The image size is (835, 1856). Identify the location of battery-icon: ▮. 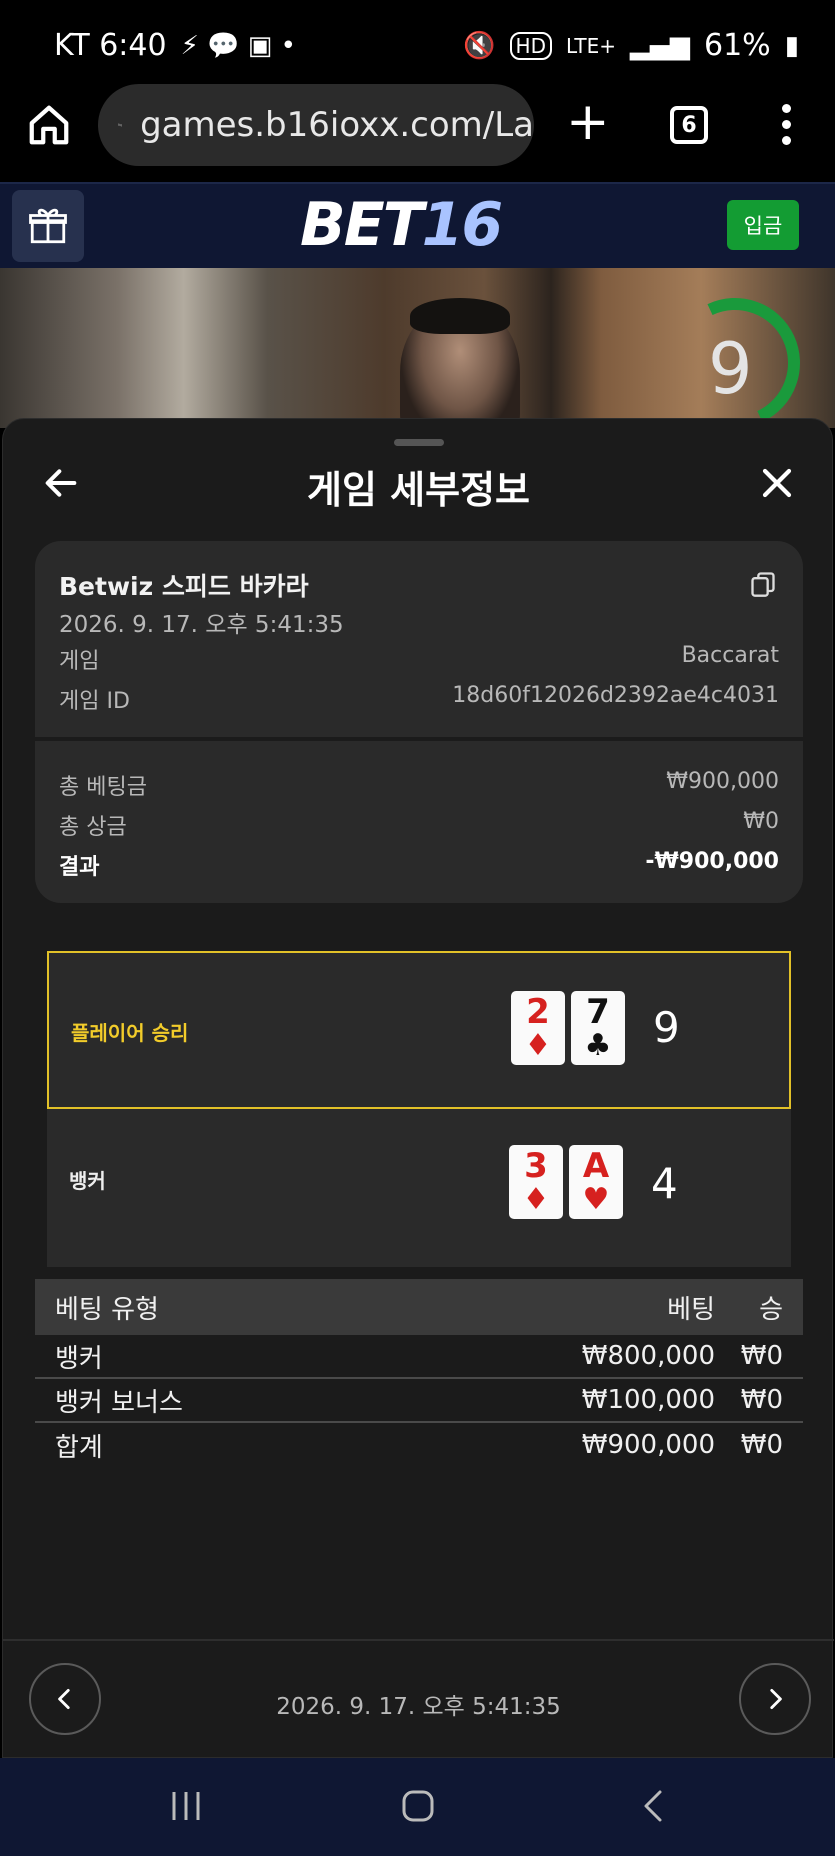
(791, 45).